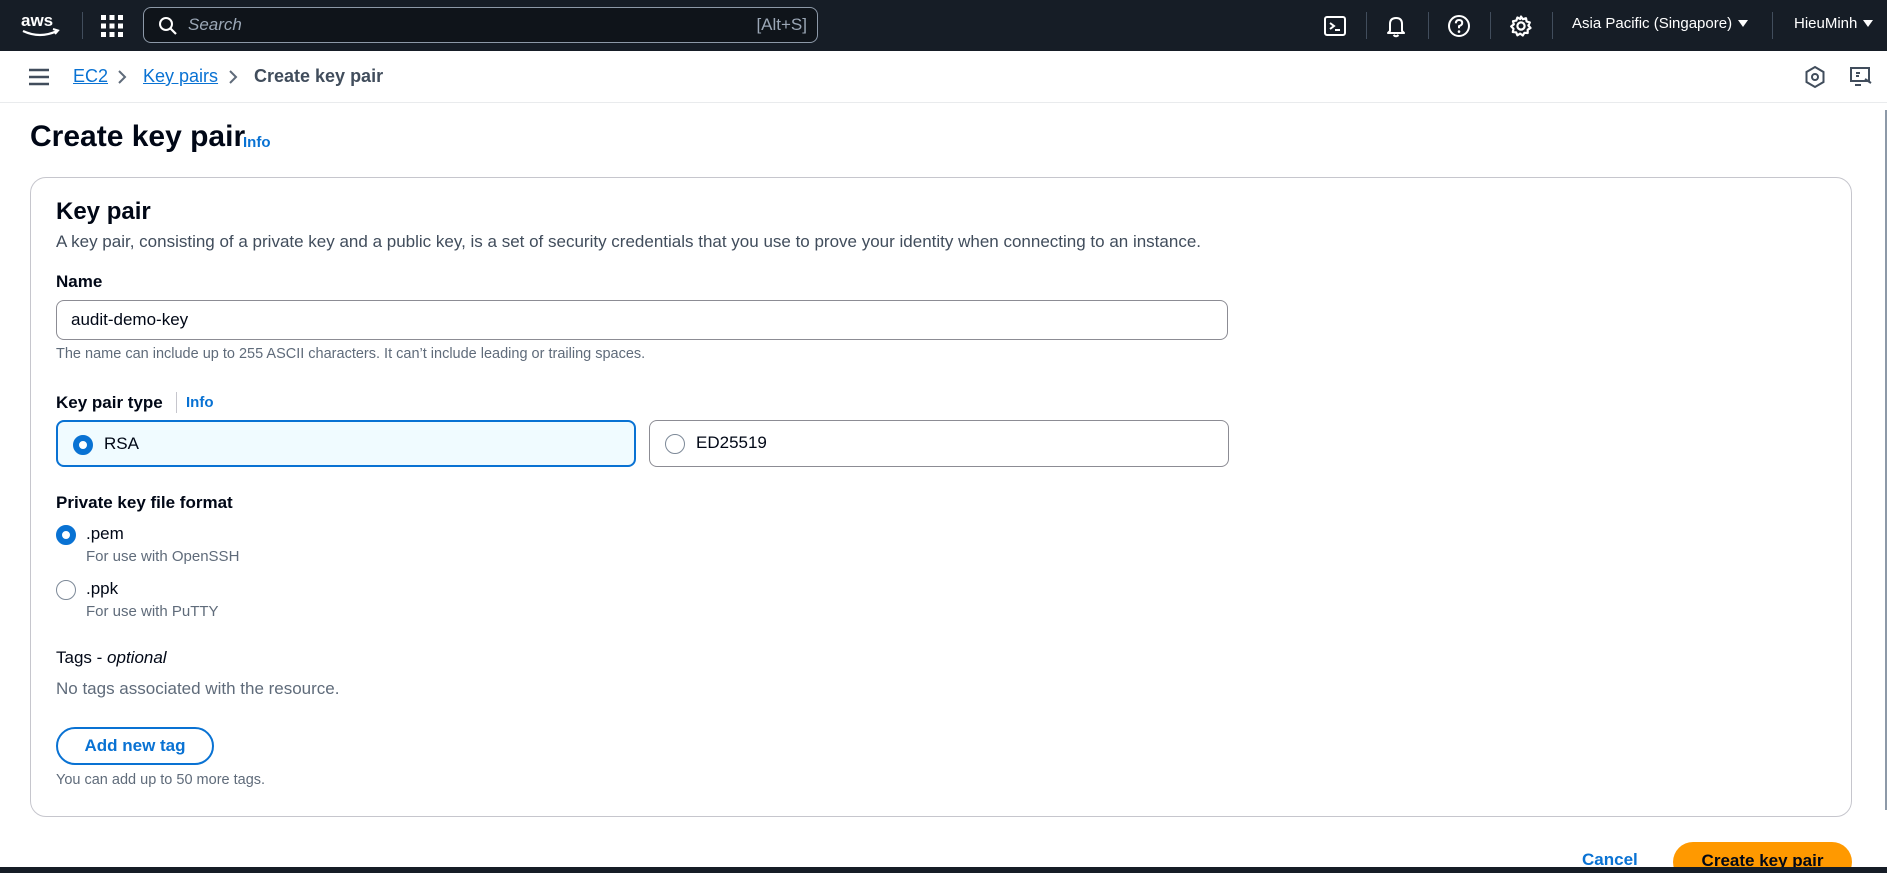 This screenshot has width=1887, height=873. What do you see at coordinates (943, 25) in the screenshot?
I see `top-navigation: aws [Alt+S]` at bounding box center [943, 25].